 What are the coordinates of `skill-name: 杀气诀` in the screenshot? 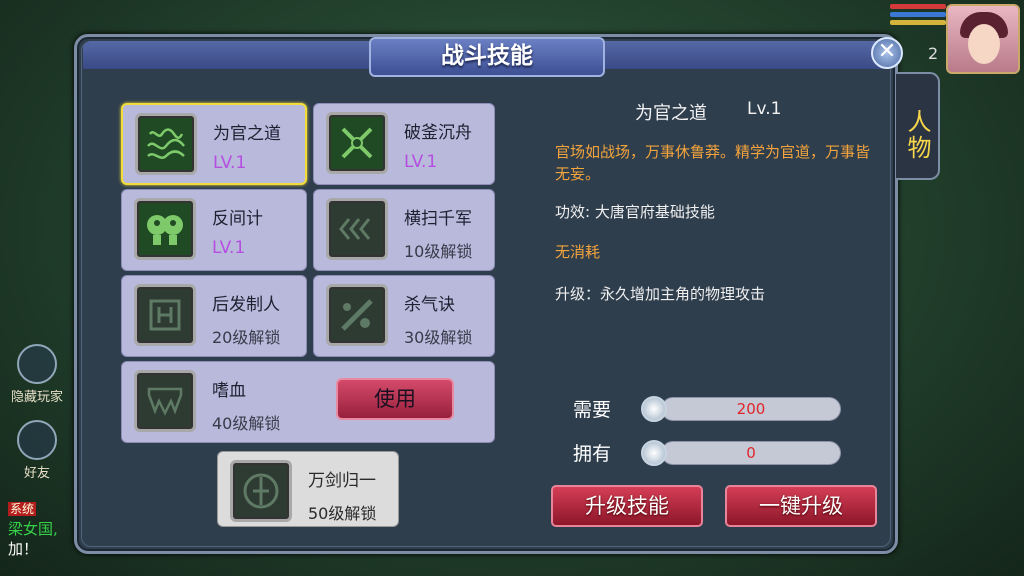 It's located at (429, 305).